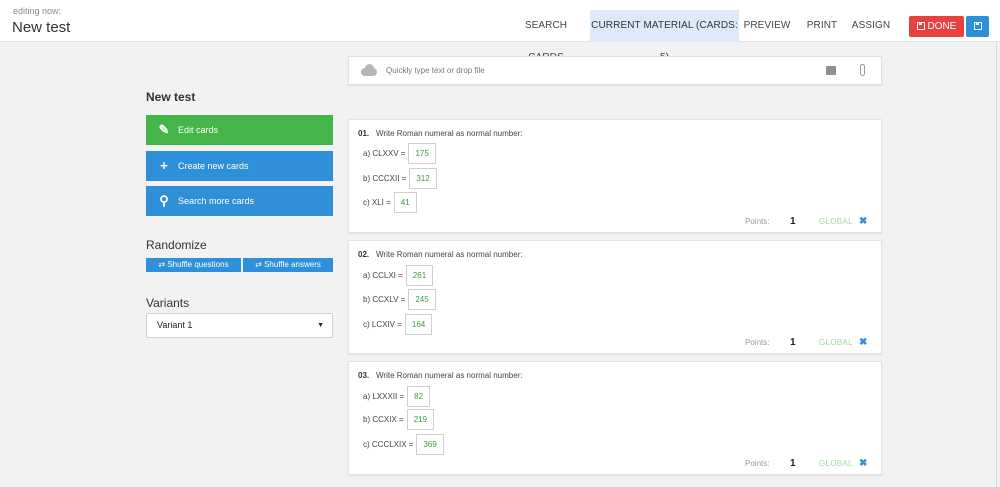 The width and height of the screenshot is (1000, 487). Describe the element at coordinates (422, 153) in the screenshot. I see `answer-field: 175` at that location.